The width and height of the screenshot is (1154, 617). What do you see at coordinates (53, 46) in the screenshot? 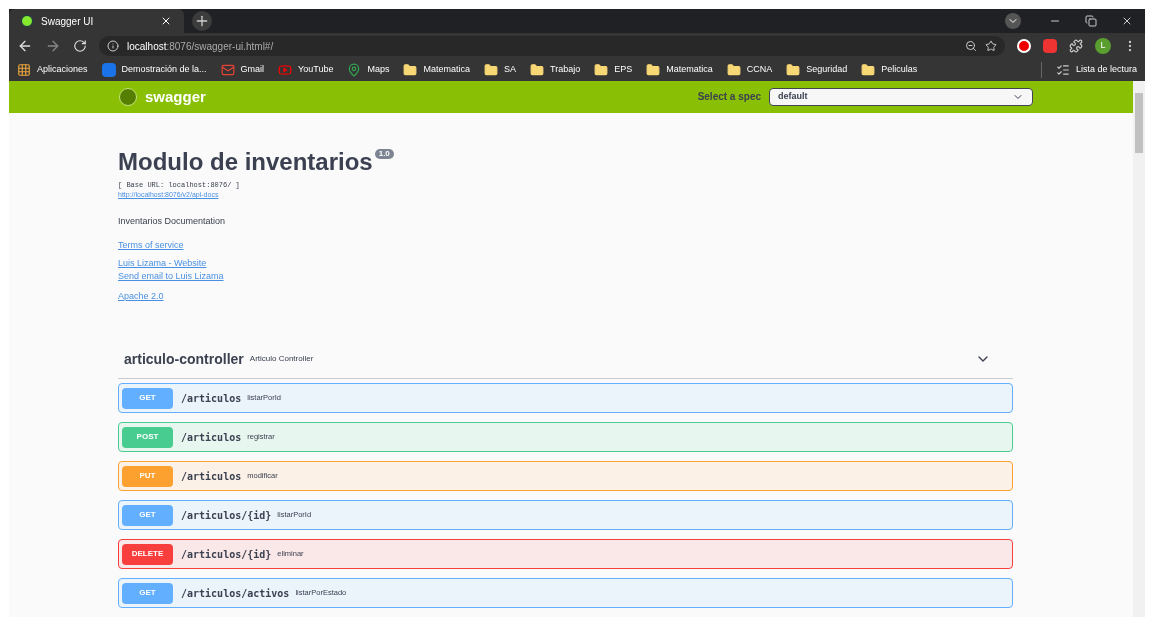
I see `forward-icon` at bounding box center [53, 46].